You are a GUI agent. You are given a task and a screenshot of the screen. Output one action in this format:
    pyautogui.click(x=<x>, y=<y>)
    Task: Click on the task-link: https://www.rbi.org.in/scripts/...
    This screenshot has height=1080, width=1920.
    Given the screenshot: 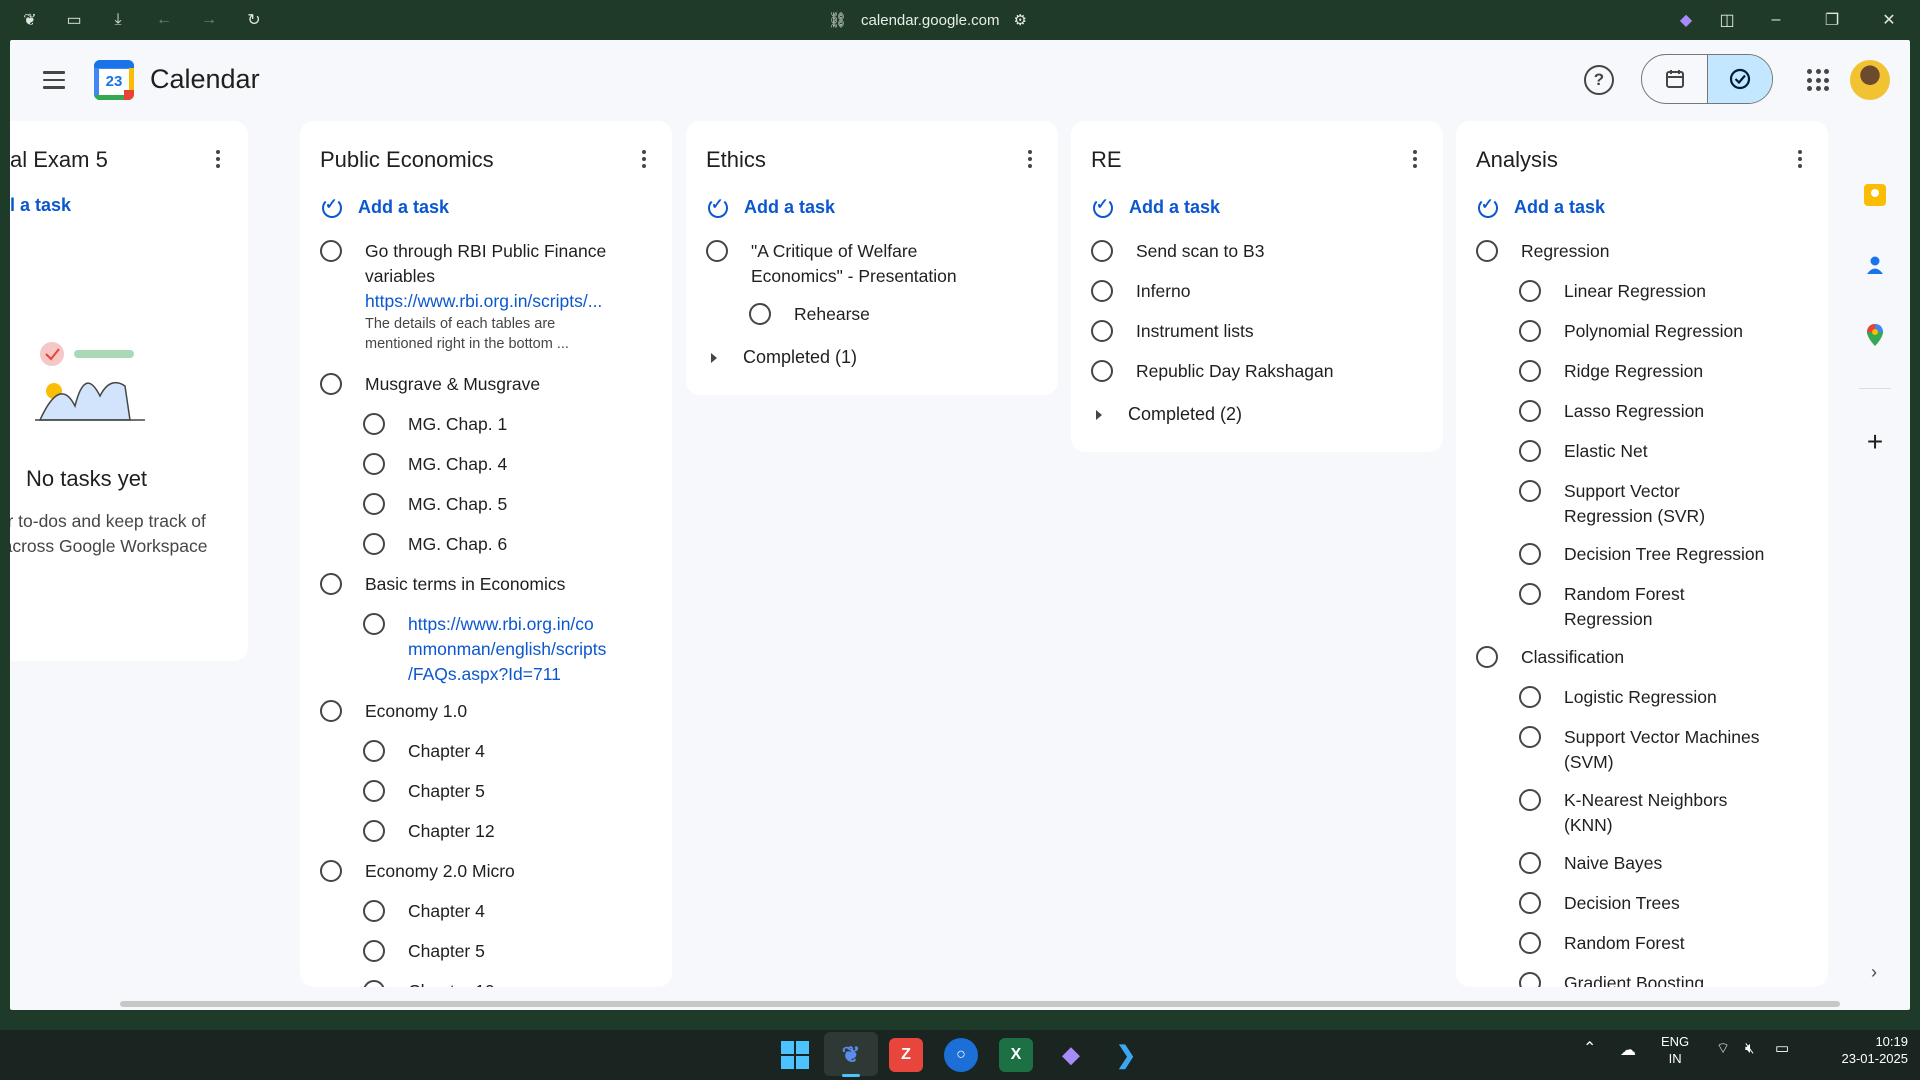 What is the action you would take?
    pyautogui.click(x=495, y=301)
    